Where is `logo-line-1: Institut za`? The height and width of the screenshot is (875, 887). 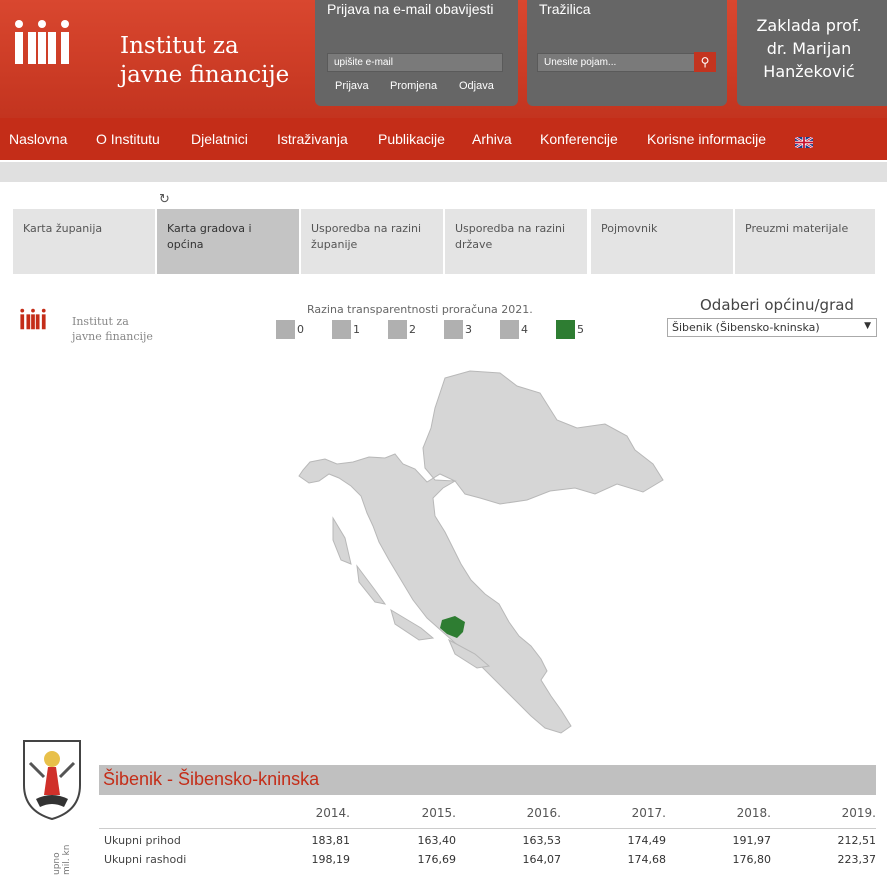
logo-line-1: Institut za is located at coordinates (179, 46).